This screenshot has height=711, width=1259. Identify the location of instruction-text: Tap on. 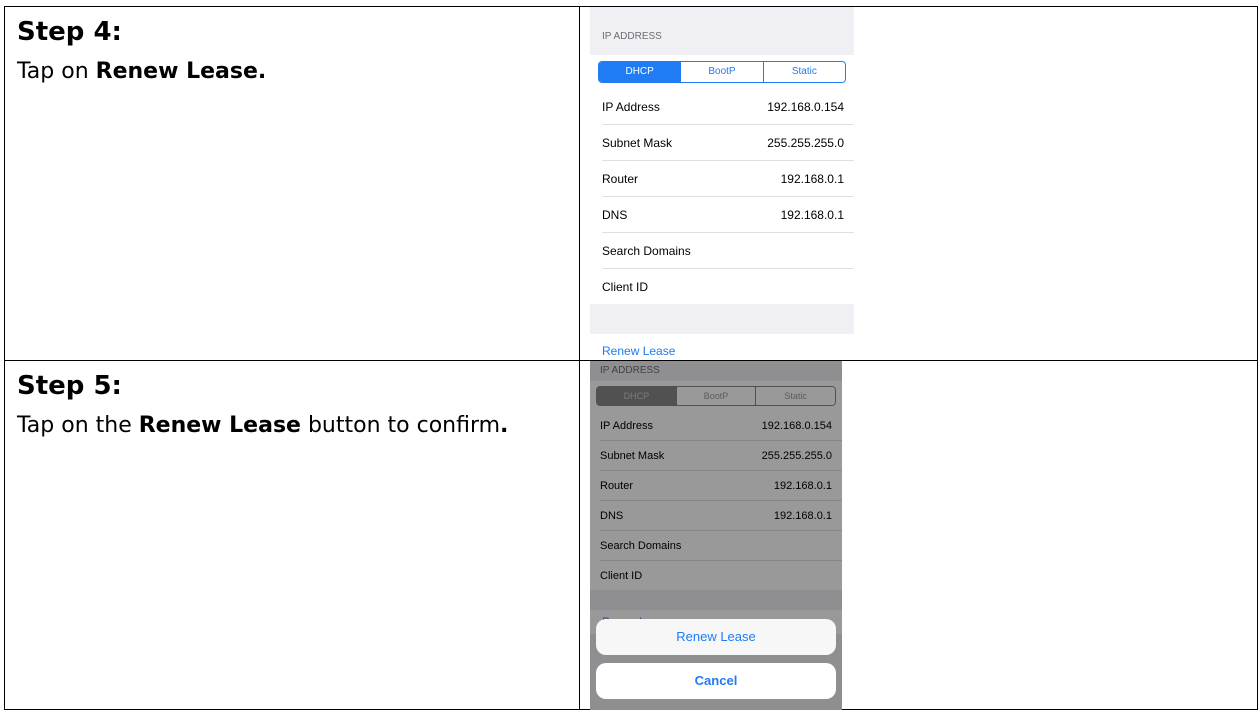
(56, 71).